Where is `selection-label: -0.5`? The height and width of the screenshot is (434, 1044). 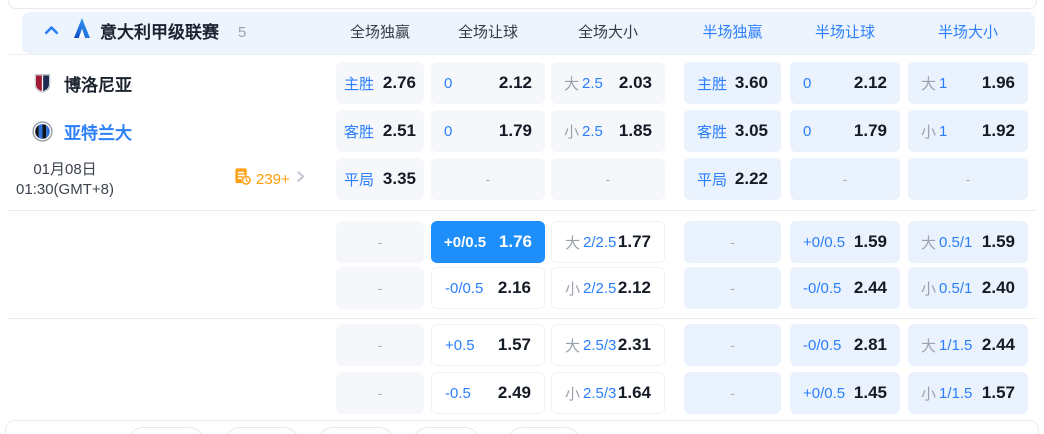 selection-label: -0.5 is located at coordinates (458, 393).